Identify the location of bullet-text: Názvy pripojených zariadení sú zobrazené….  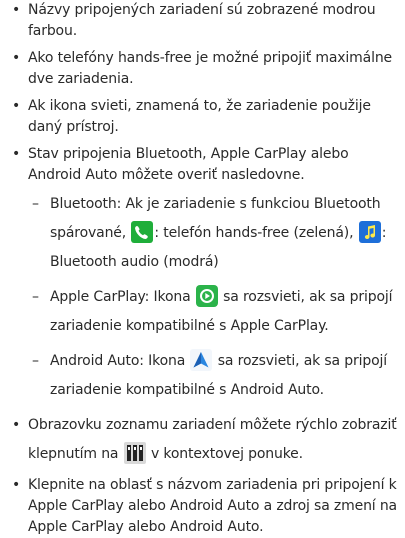
(202, 20).